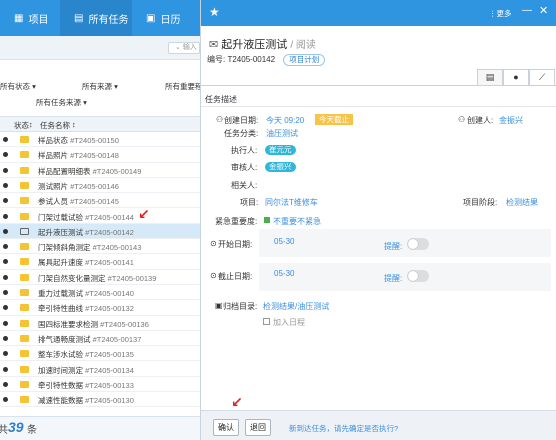  Describe the element at coordinates (184, 48) in the screenshot. I see `search-input: ⌄ 输入` at that location.